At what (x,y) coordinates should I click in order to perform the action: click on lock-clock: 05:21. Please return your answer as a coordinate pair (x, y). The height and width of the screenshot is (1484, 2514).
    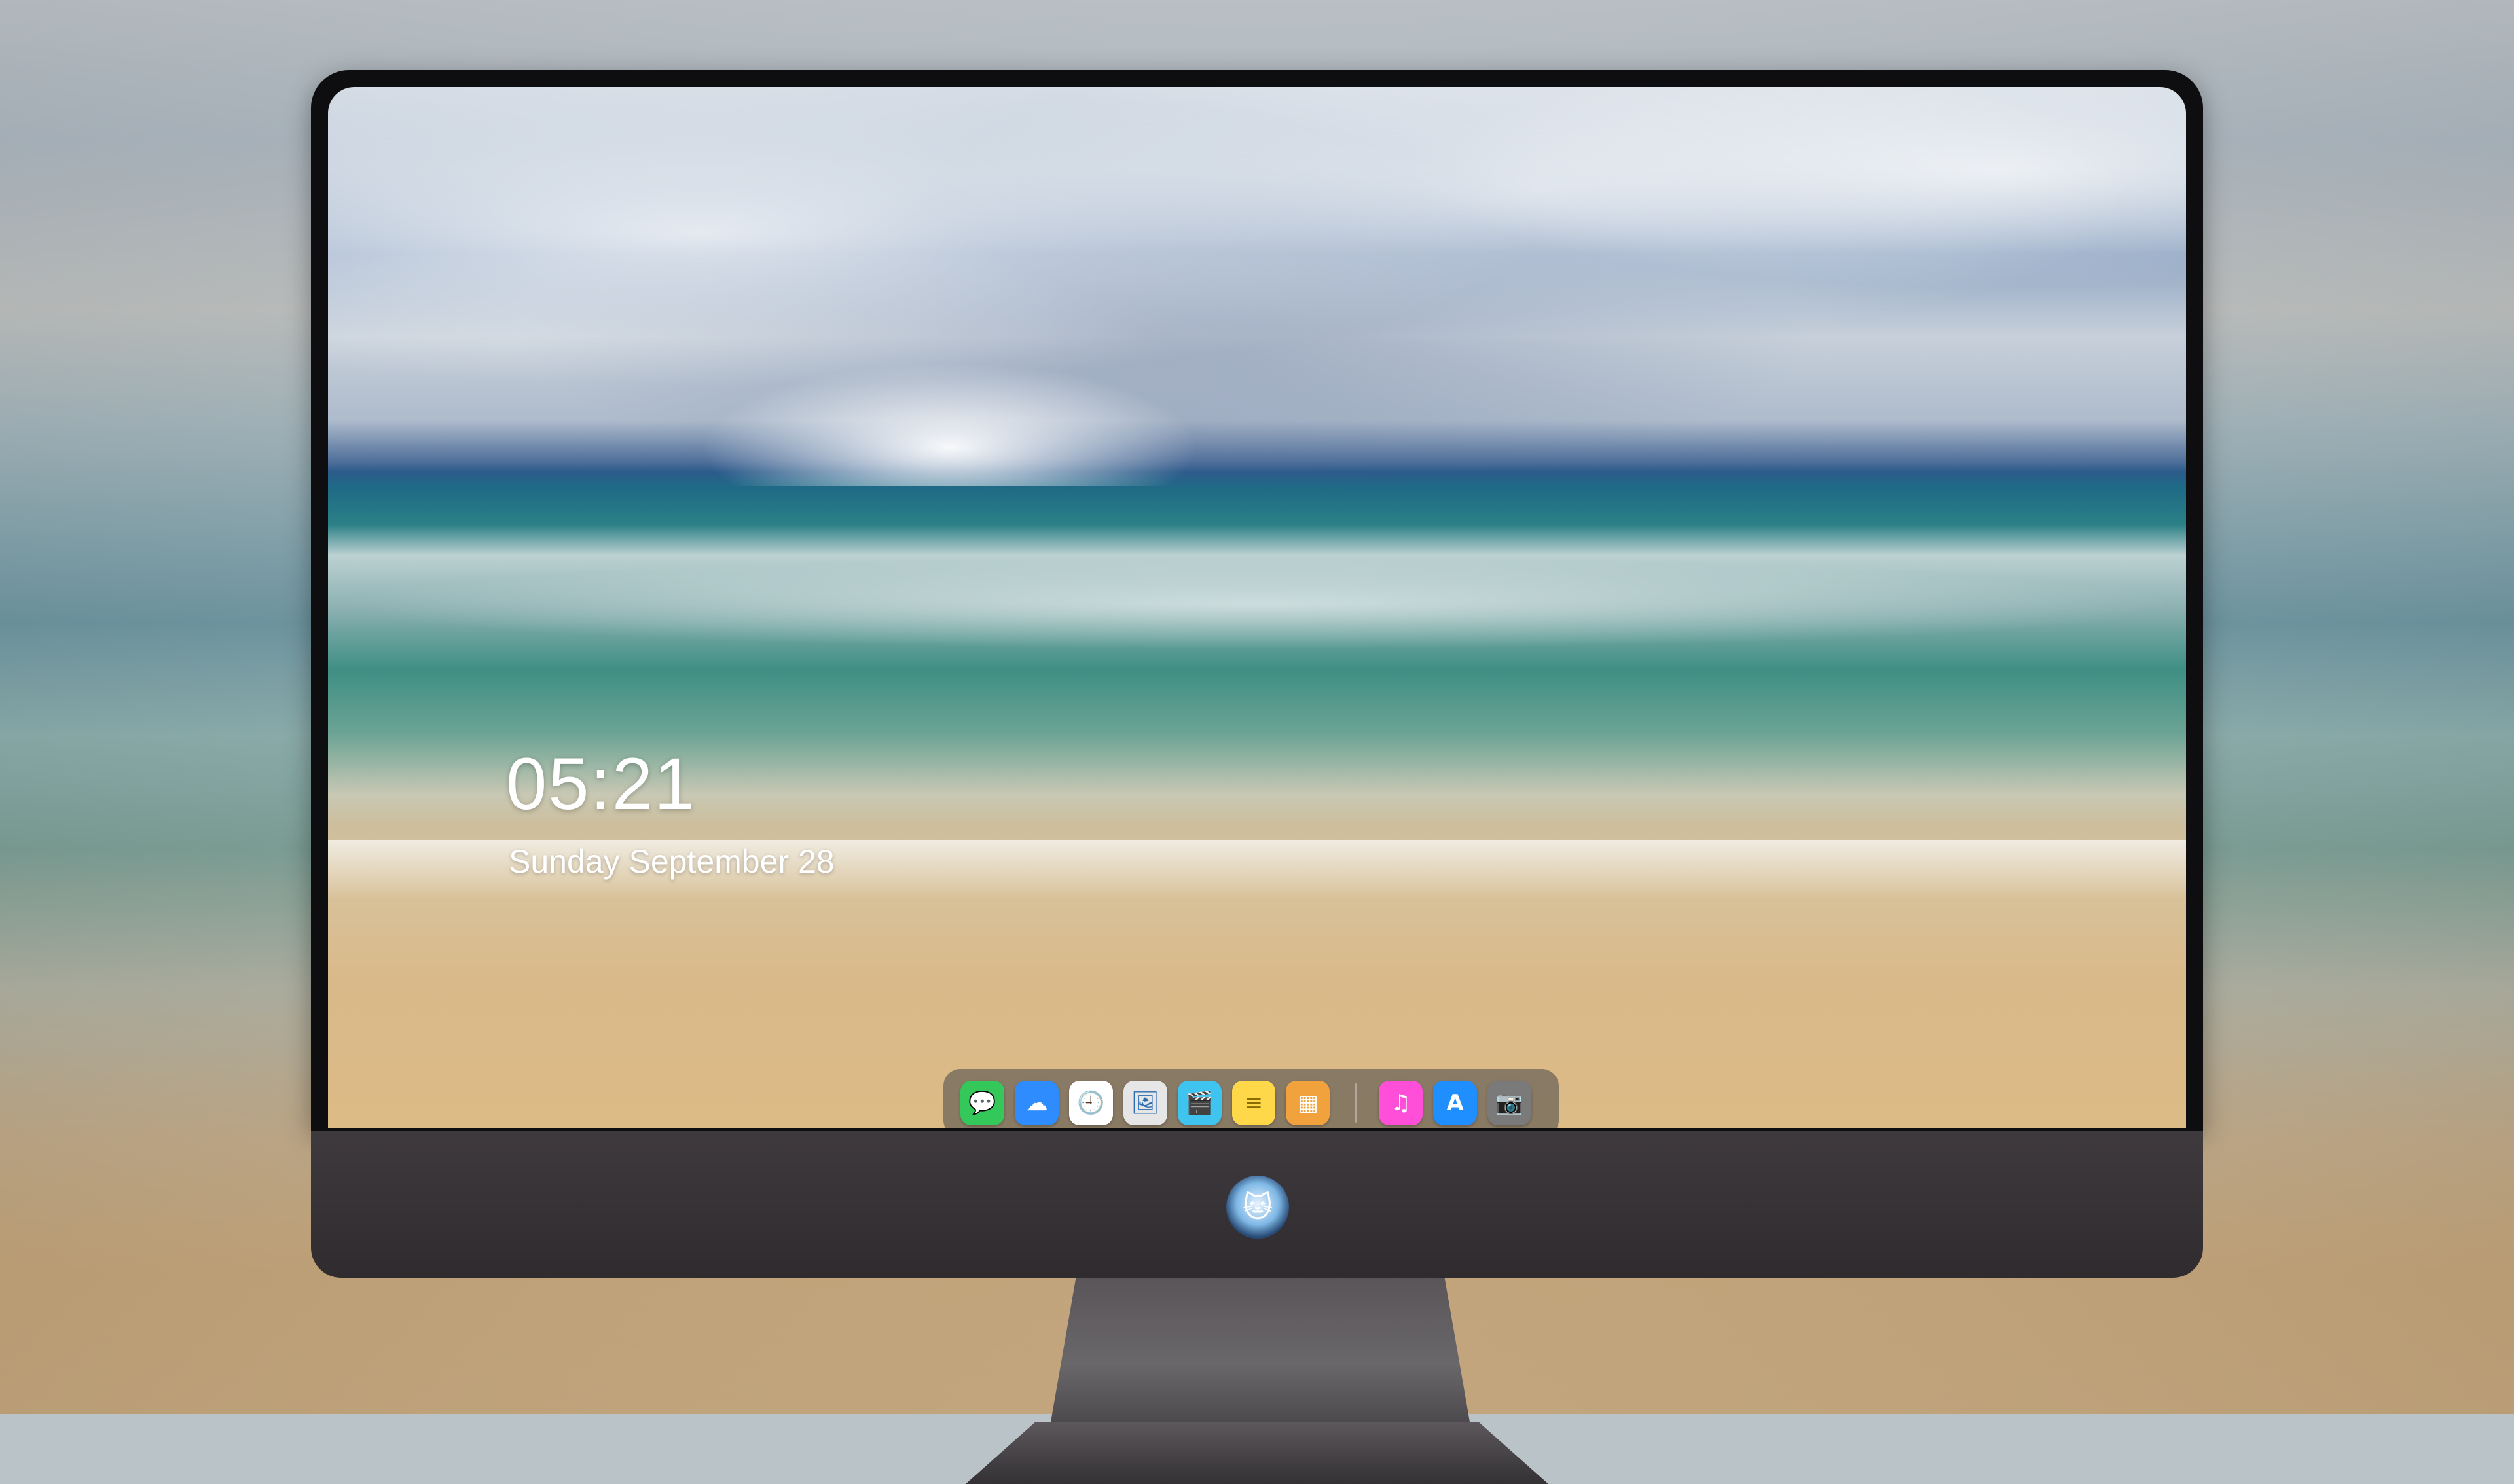
    Looking at the image, I should click on (601, 784).